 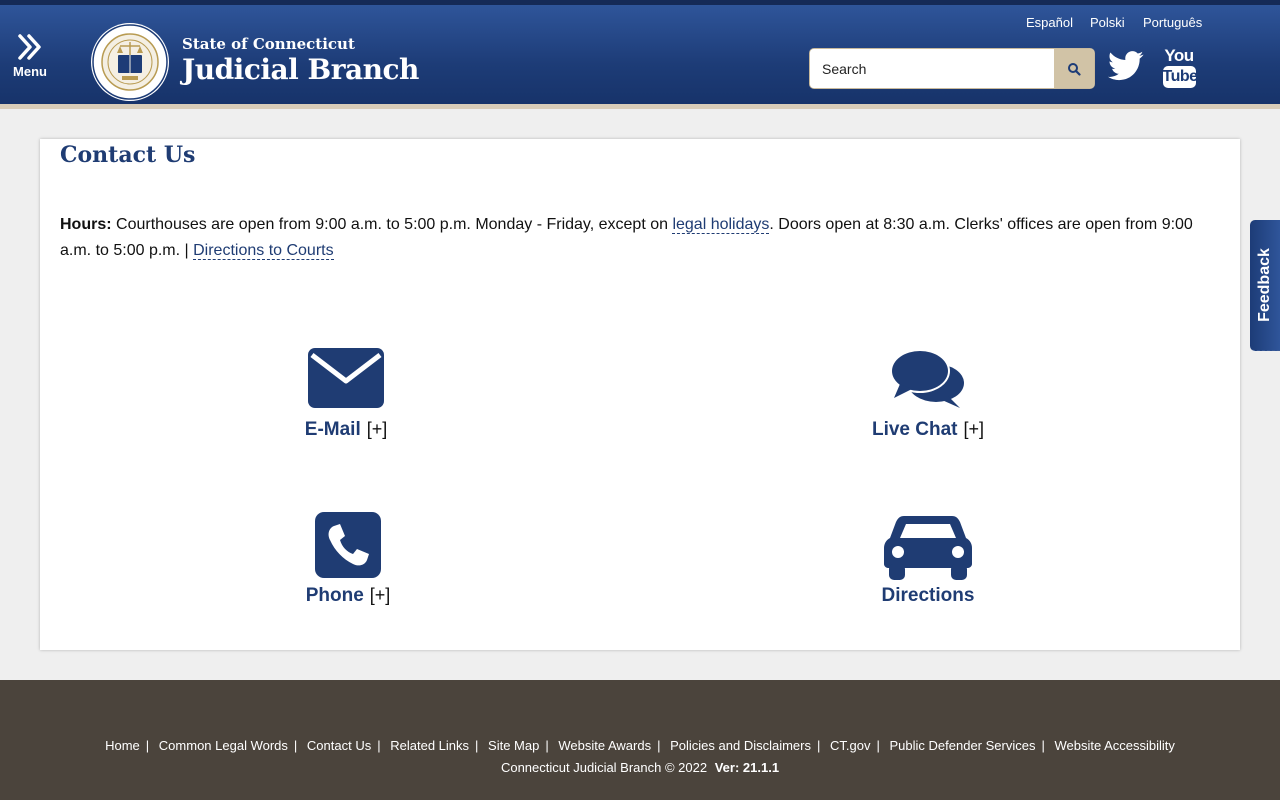 What do you see at coordinates (932, 68) in the screenshot?
I see `search-input` at bounding box center [932, 68].